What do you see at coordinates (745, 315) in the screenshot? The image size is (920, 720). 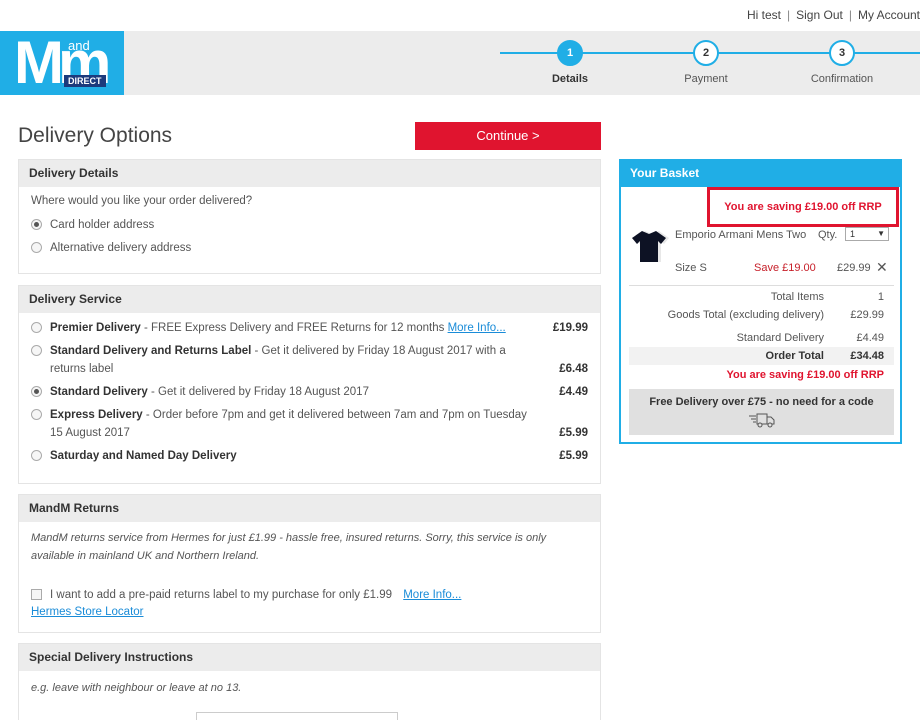 I see `row-label: Goods Total (excluding delivery)` at bounding box center [745, 315].